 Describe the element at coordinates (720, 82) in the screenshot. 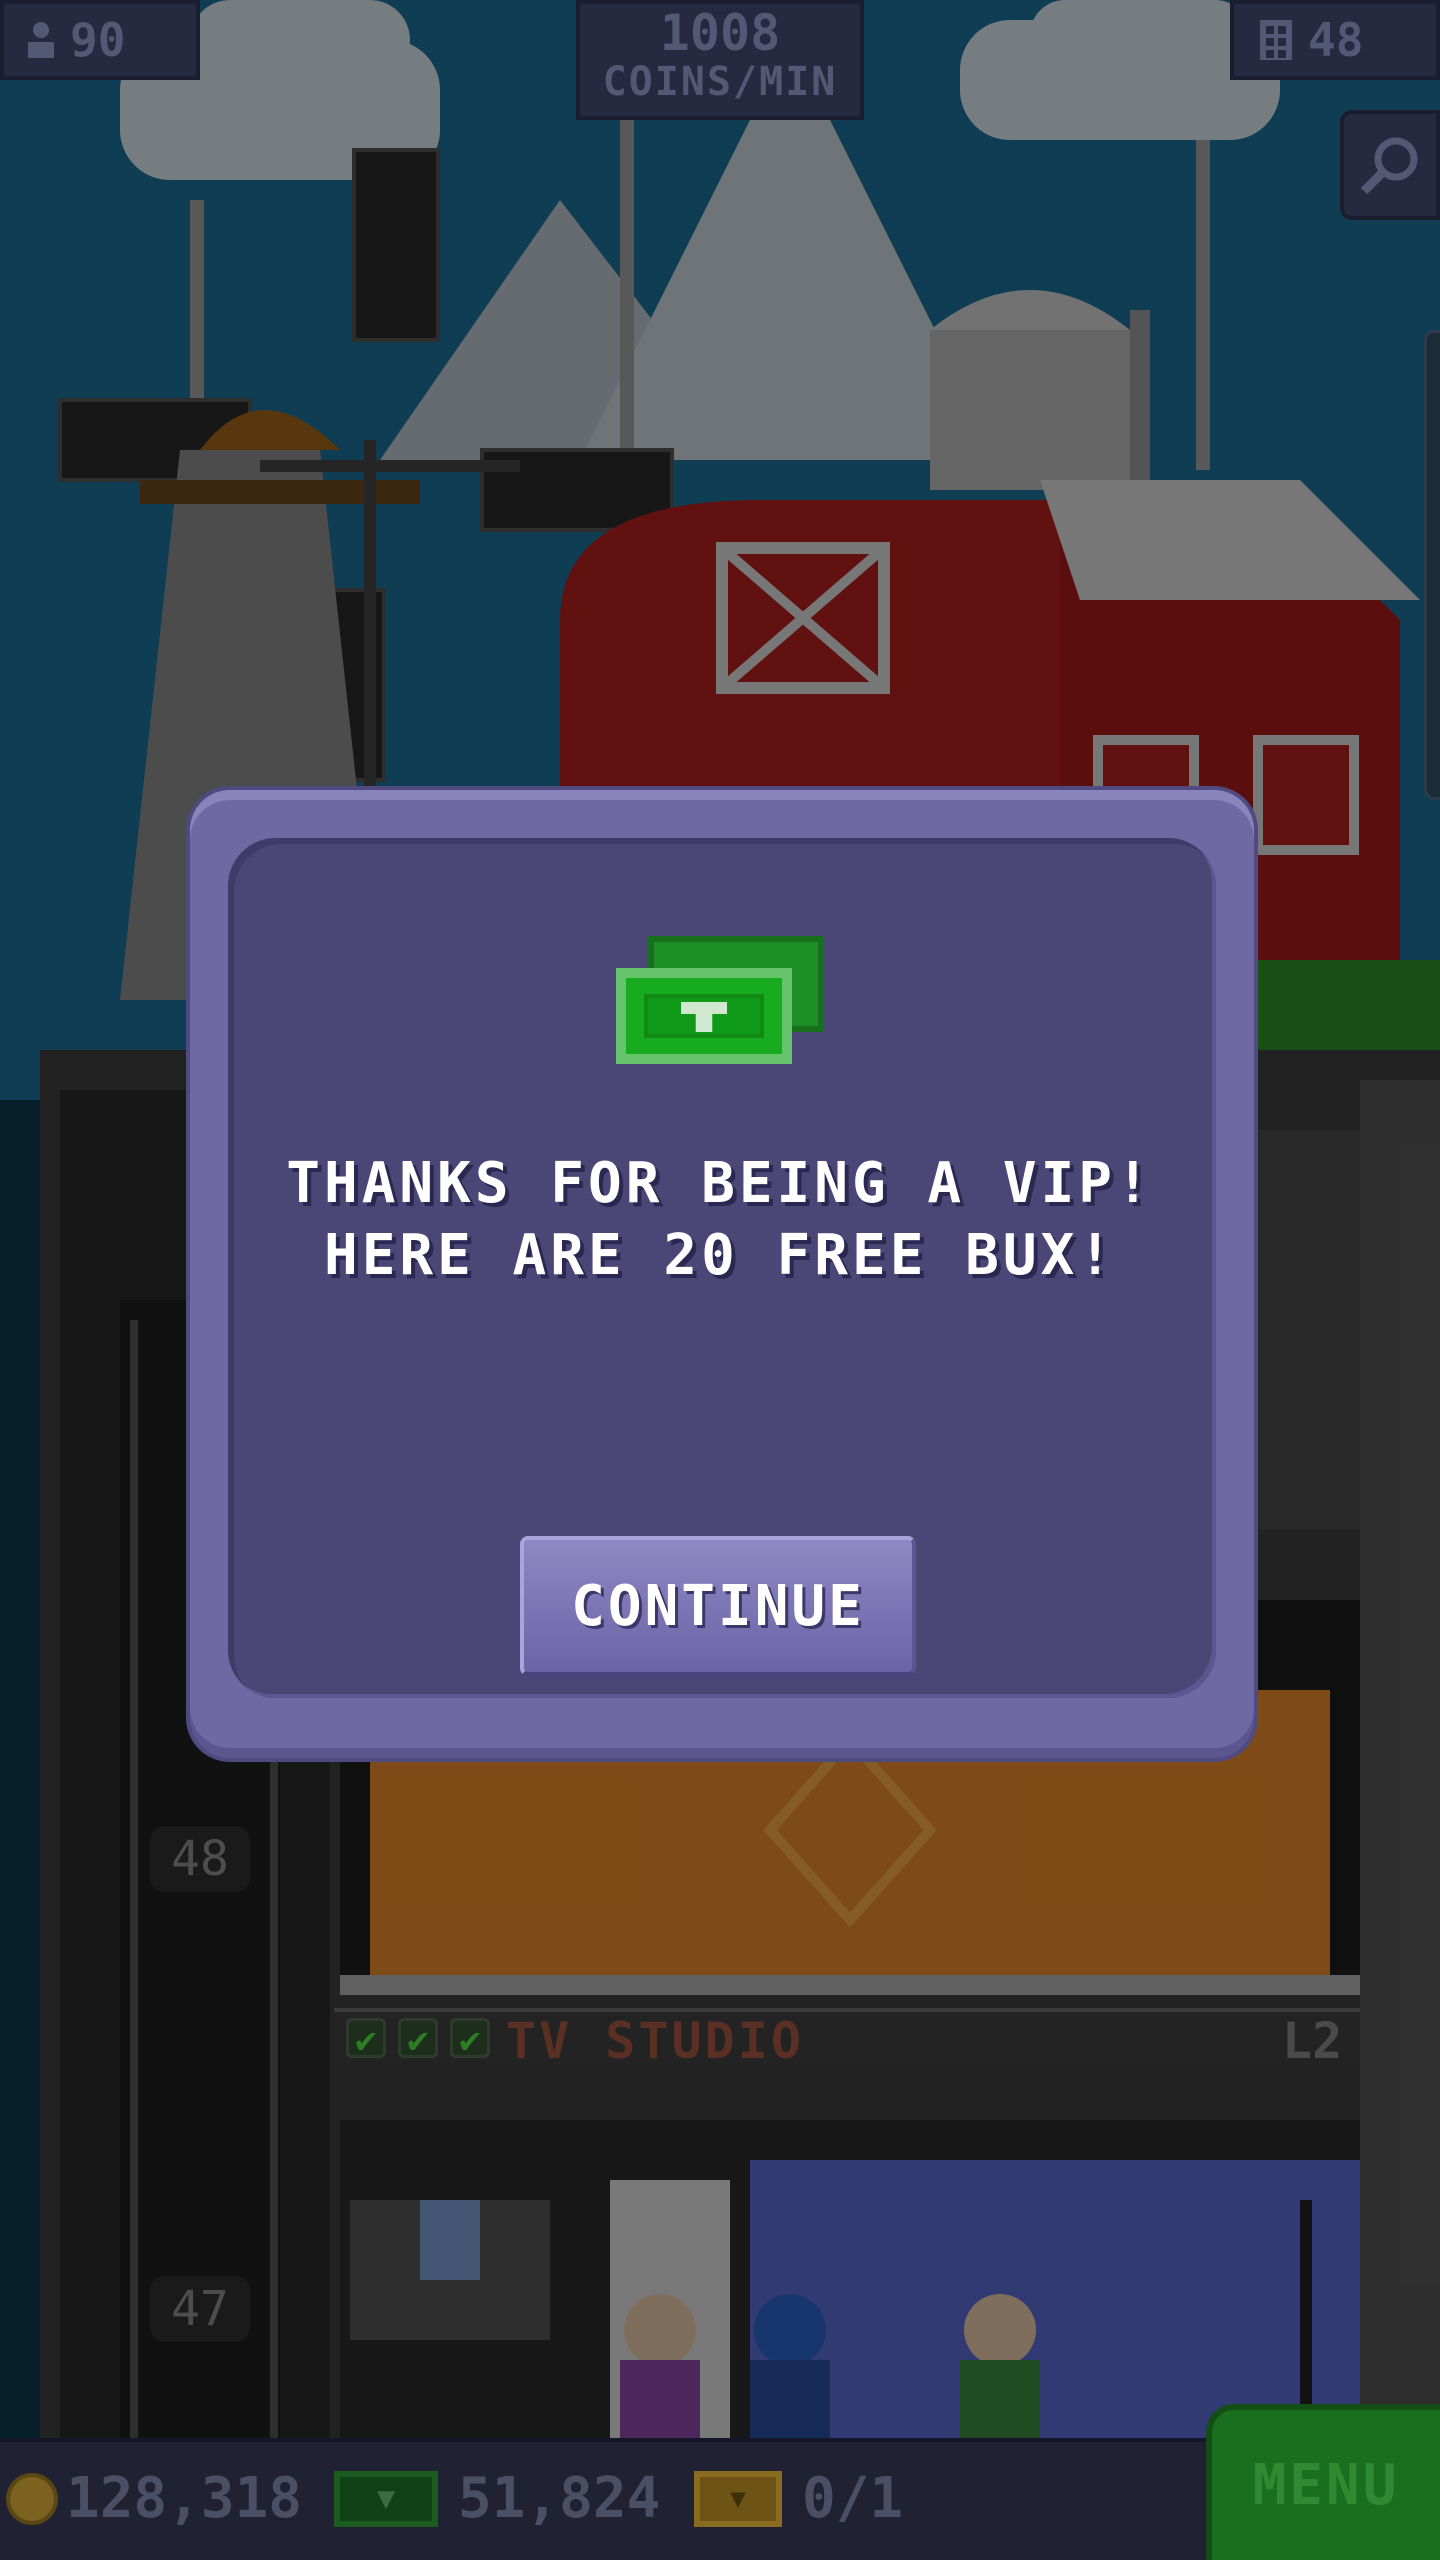

I see `coins-per-min-label: COINS/MIN` at that location.